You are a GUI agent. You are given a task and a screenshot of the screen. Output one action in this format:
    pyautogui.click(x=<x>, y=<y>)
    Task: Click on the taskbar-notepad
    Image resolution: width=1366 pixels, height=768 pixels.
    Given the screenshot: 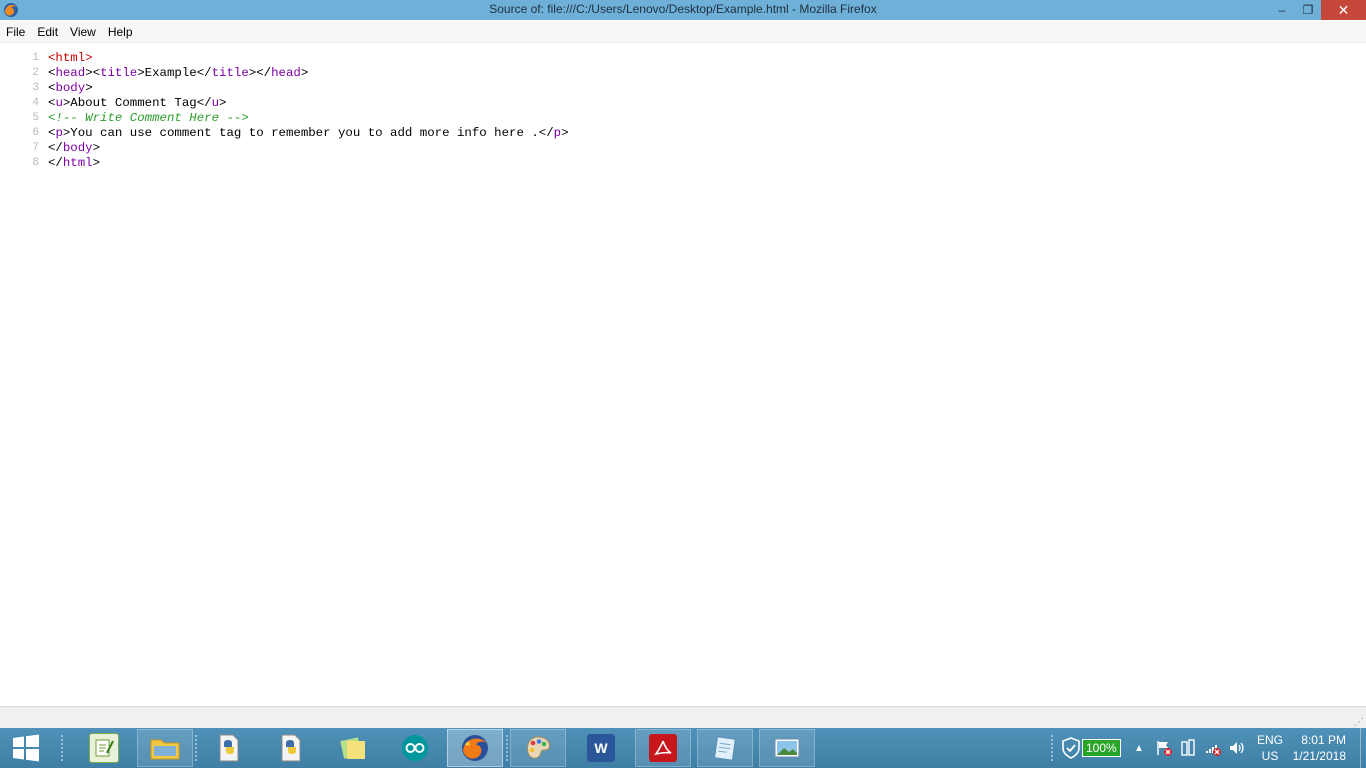 What is the action you would take?
    pyautogui.click(x=725, y=748)
    